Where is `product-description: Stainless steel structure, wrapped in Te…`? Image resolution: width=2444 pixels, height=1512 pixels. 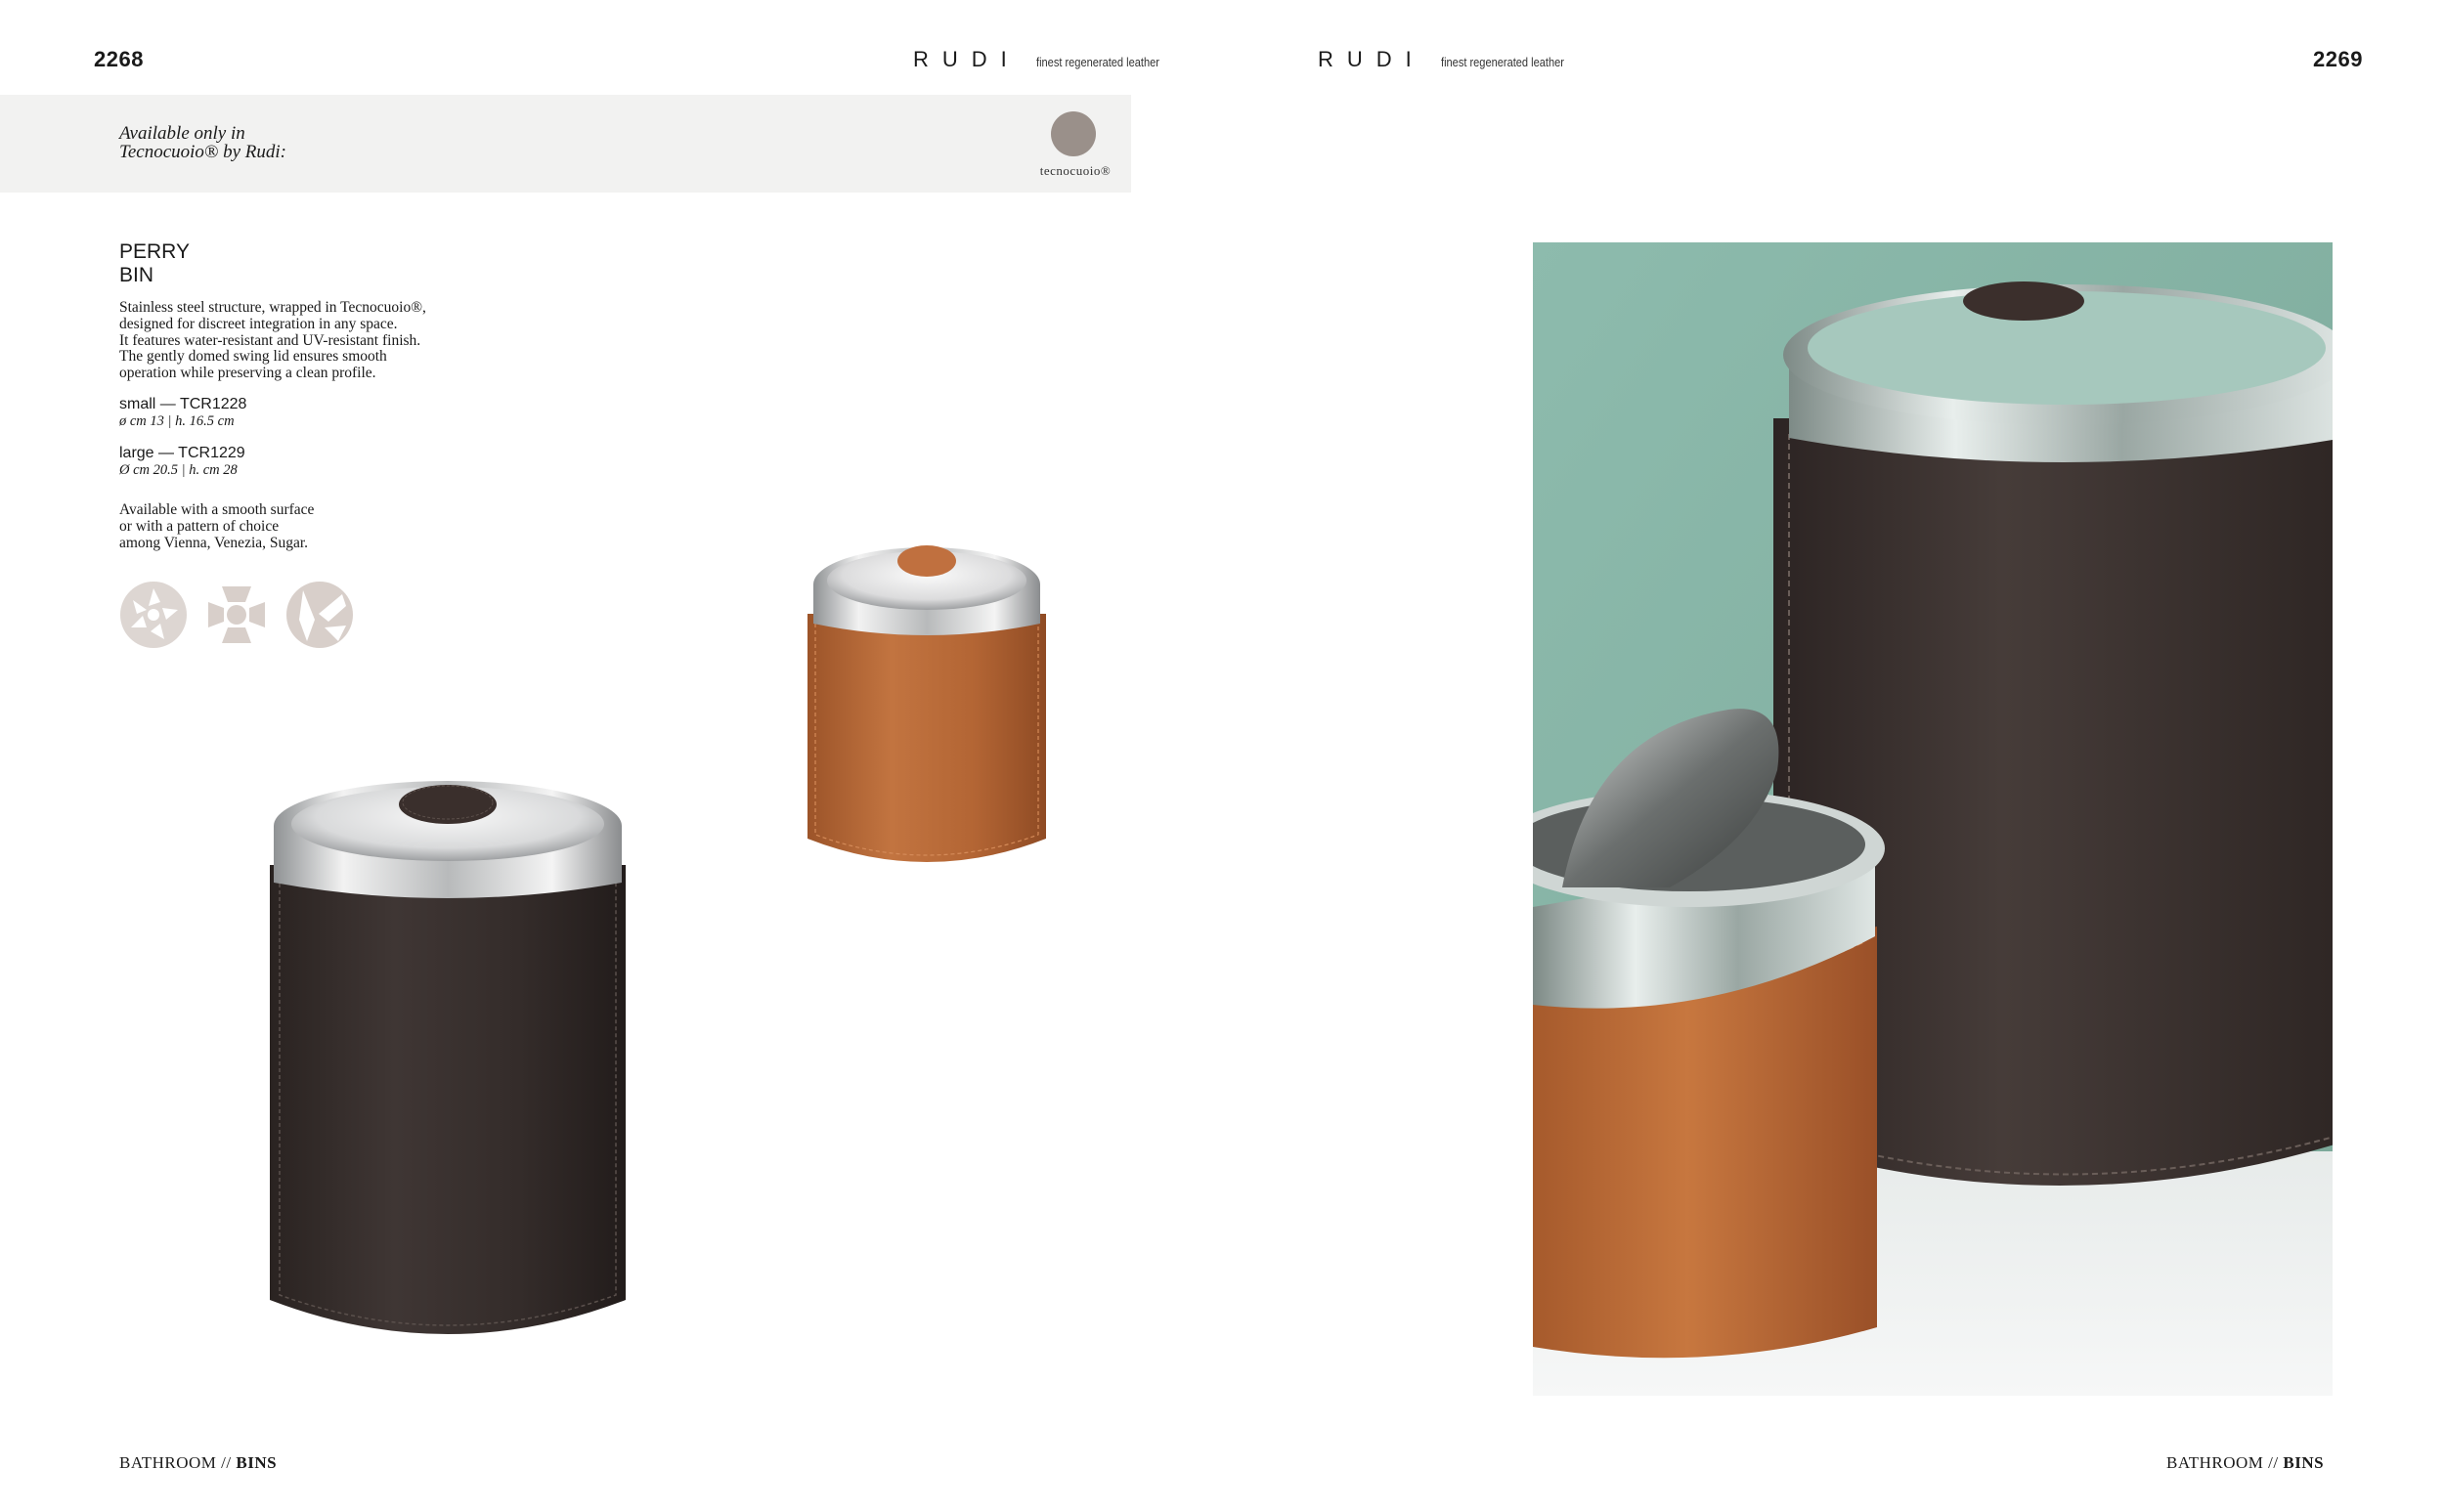
product-description: Stainless steel structure, wrapped in Te… is located at coordinates (324, 340).